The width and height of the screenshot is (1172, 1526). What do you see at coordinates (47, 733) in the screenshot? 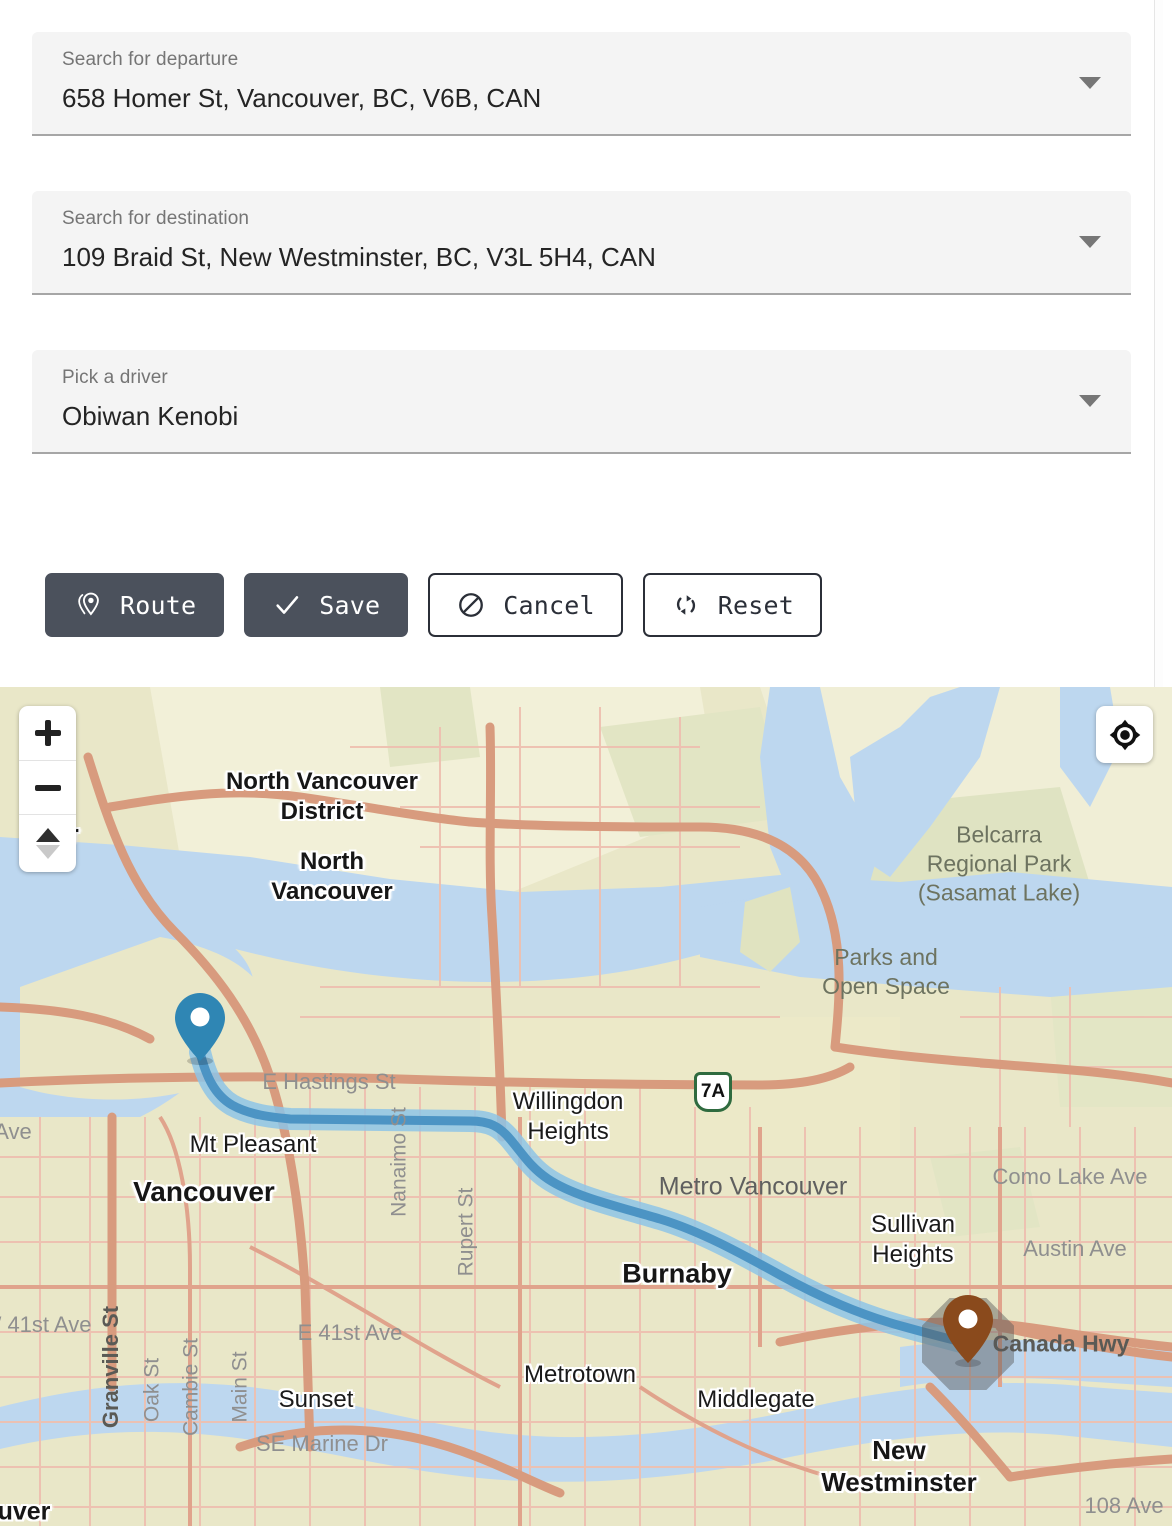
I see `zoom-in-button` at bounding box center [47, 733].